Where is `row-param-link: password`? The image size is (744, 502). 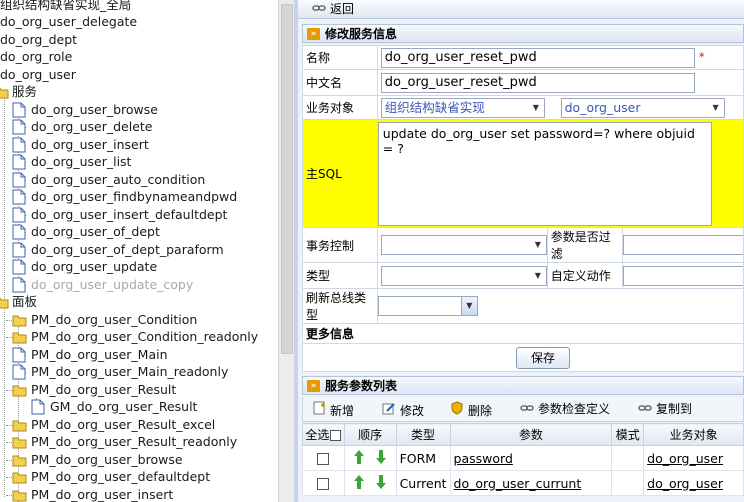 row-param-link: password is located at coordinates (483, 458).